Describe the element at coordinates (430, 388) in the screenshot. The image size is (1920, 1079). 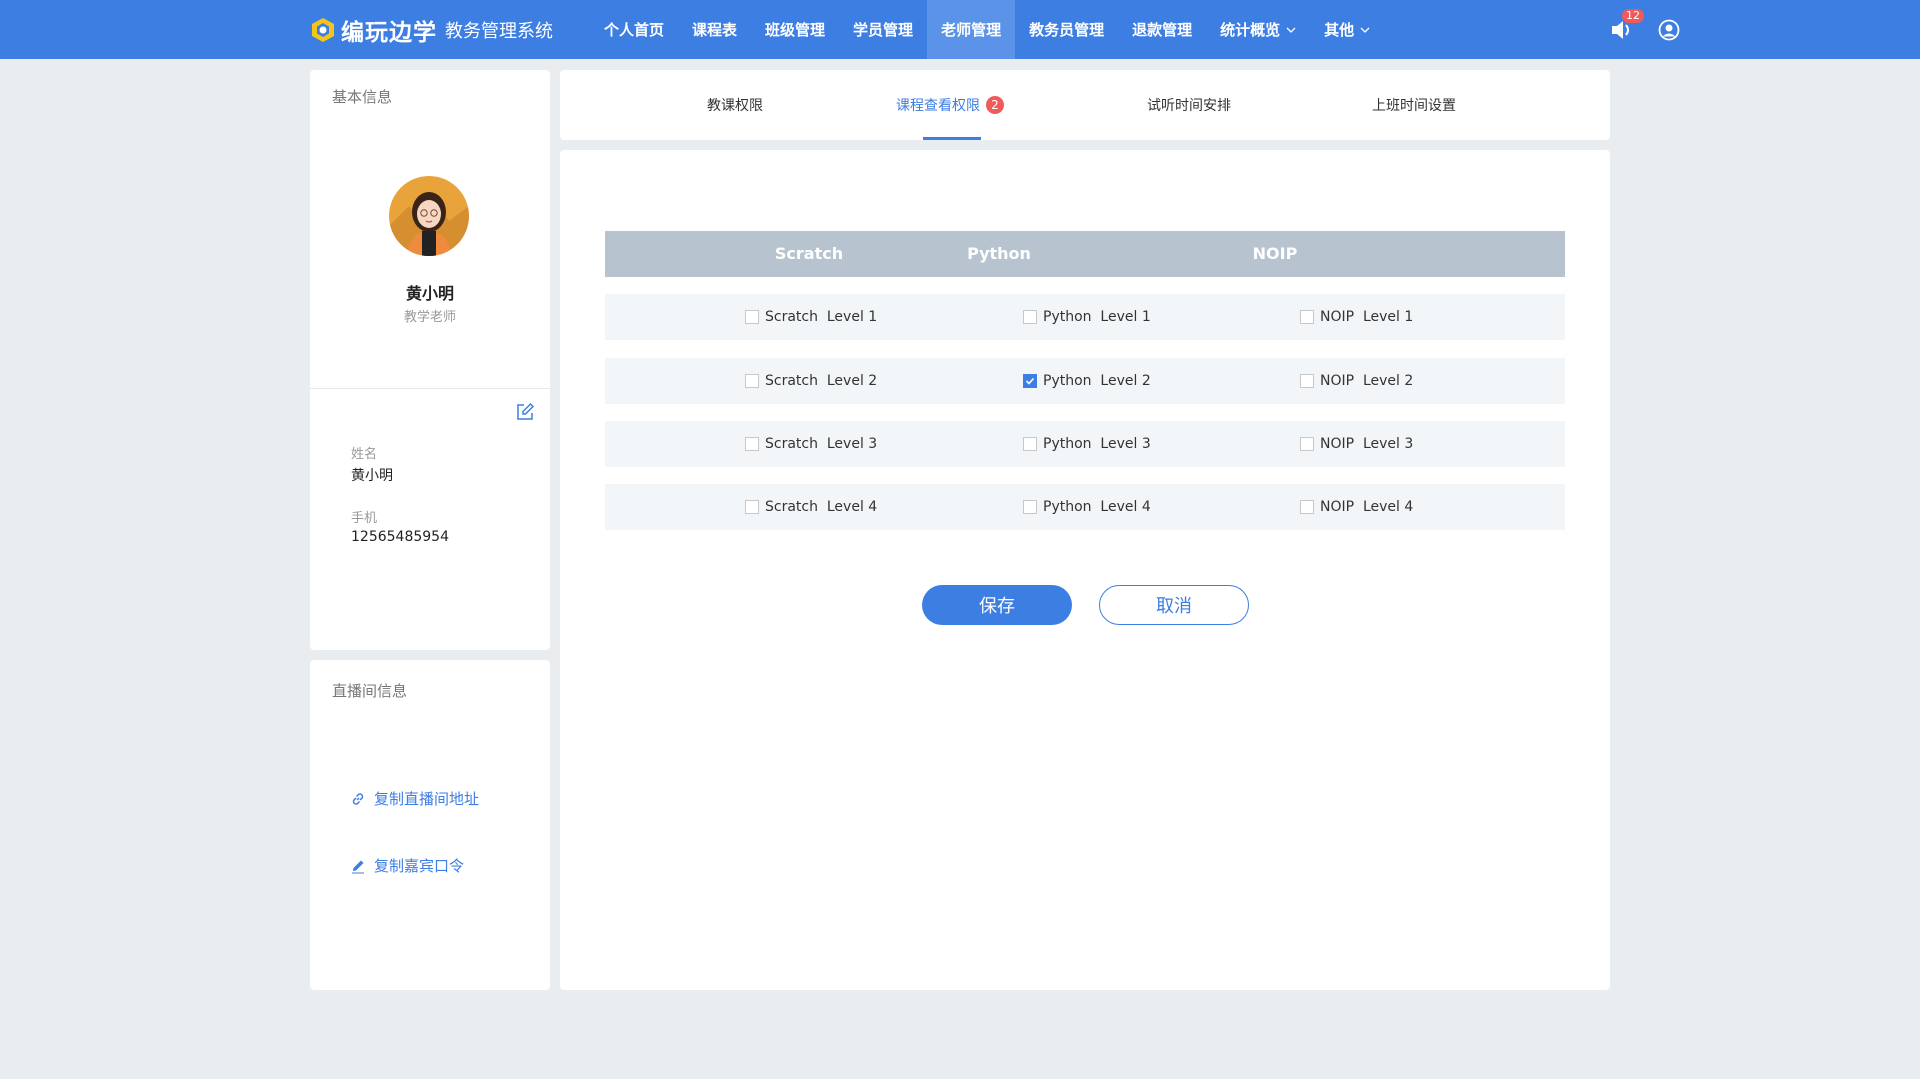
I see `divider` at that location.